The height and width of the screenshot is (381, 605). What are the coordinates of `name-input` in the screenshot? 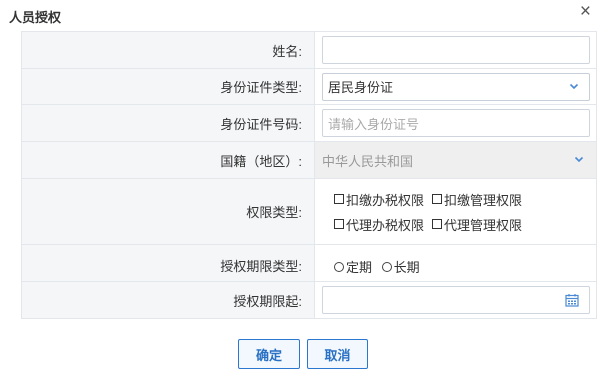 It's located at (456, 50).